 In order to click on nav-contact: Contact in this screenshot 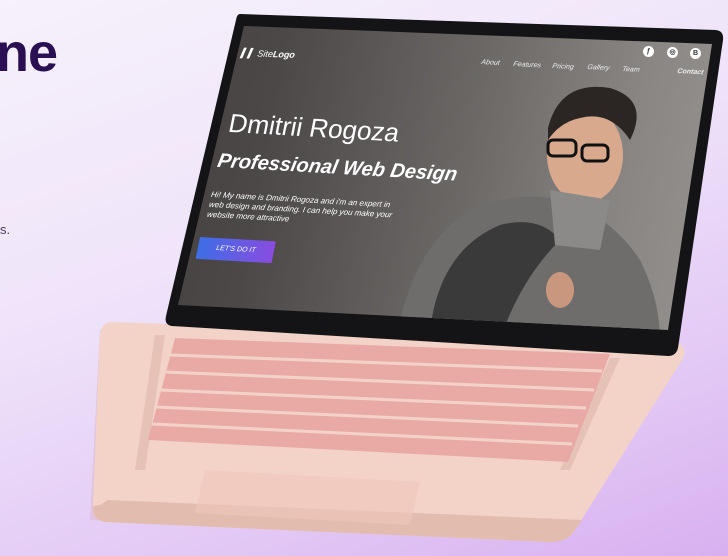, I will do `click(690, 72)`.